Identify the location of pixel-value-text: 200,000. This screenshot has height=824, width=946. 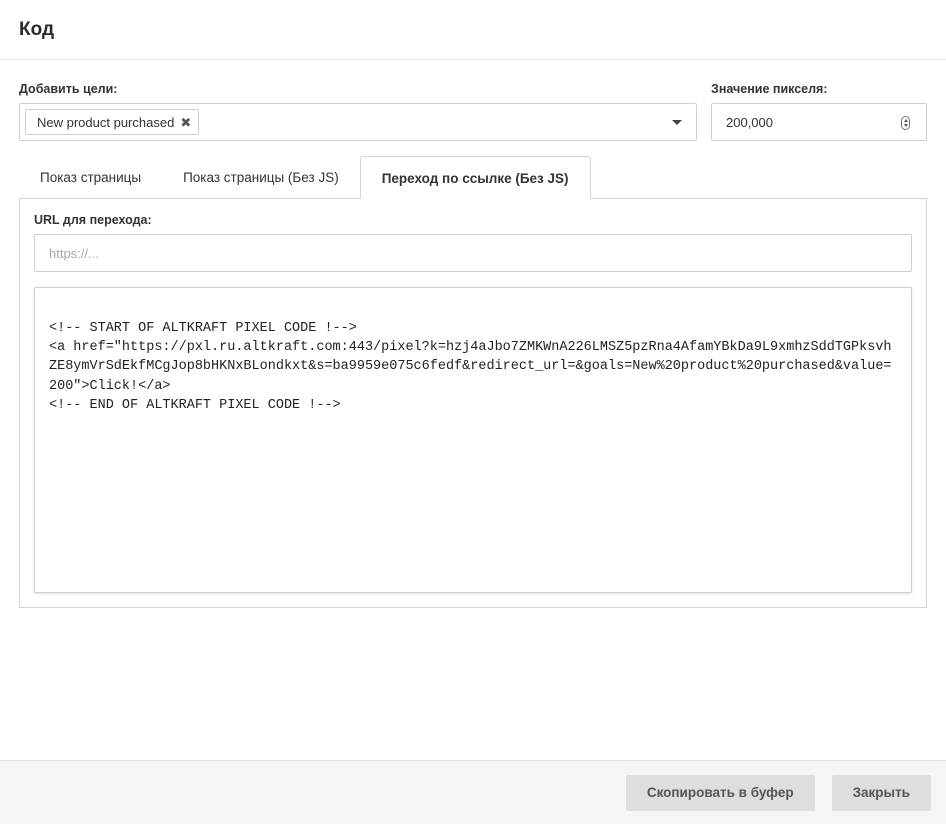
(749, 122).